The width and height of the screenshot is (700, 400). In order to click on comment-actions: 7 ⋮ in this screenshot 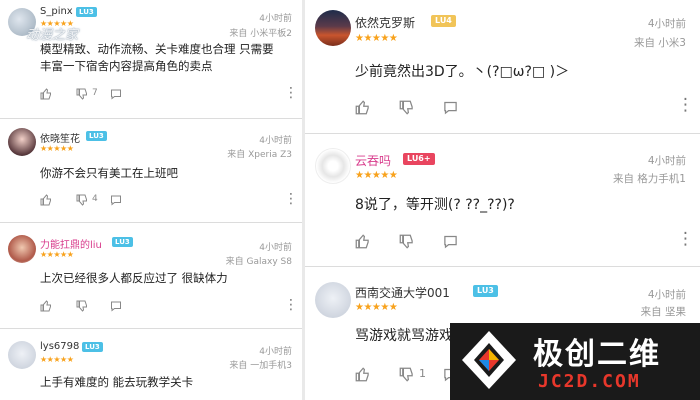, I will do `click(169, 94)`.